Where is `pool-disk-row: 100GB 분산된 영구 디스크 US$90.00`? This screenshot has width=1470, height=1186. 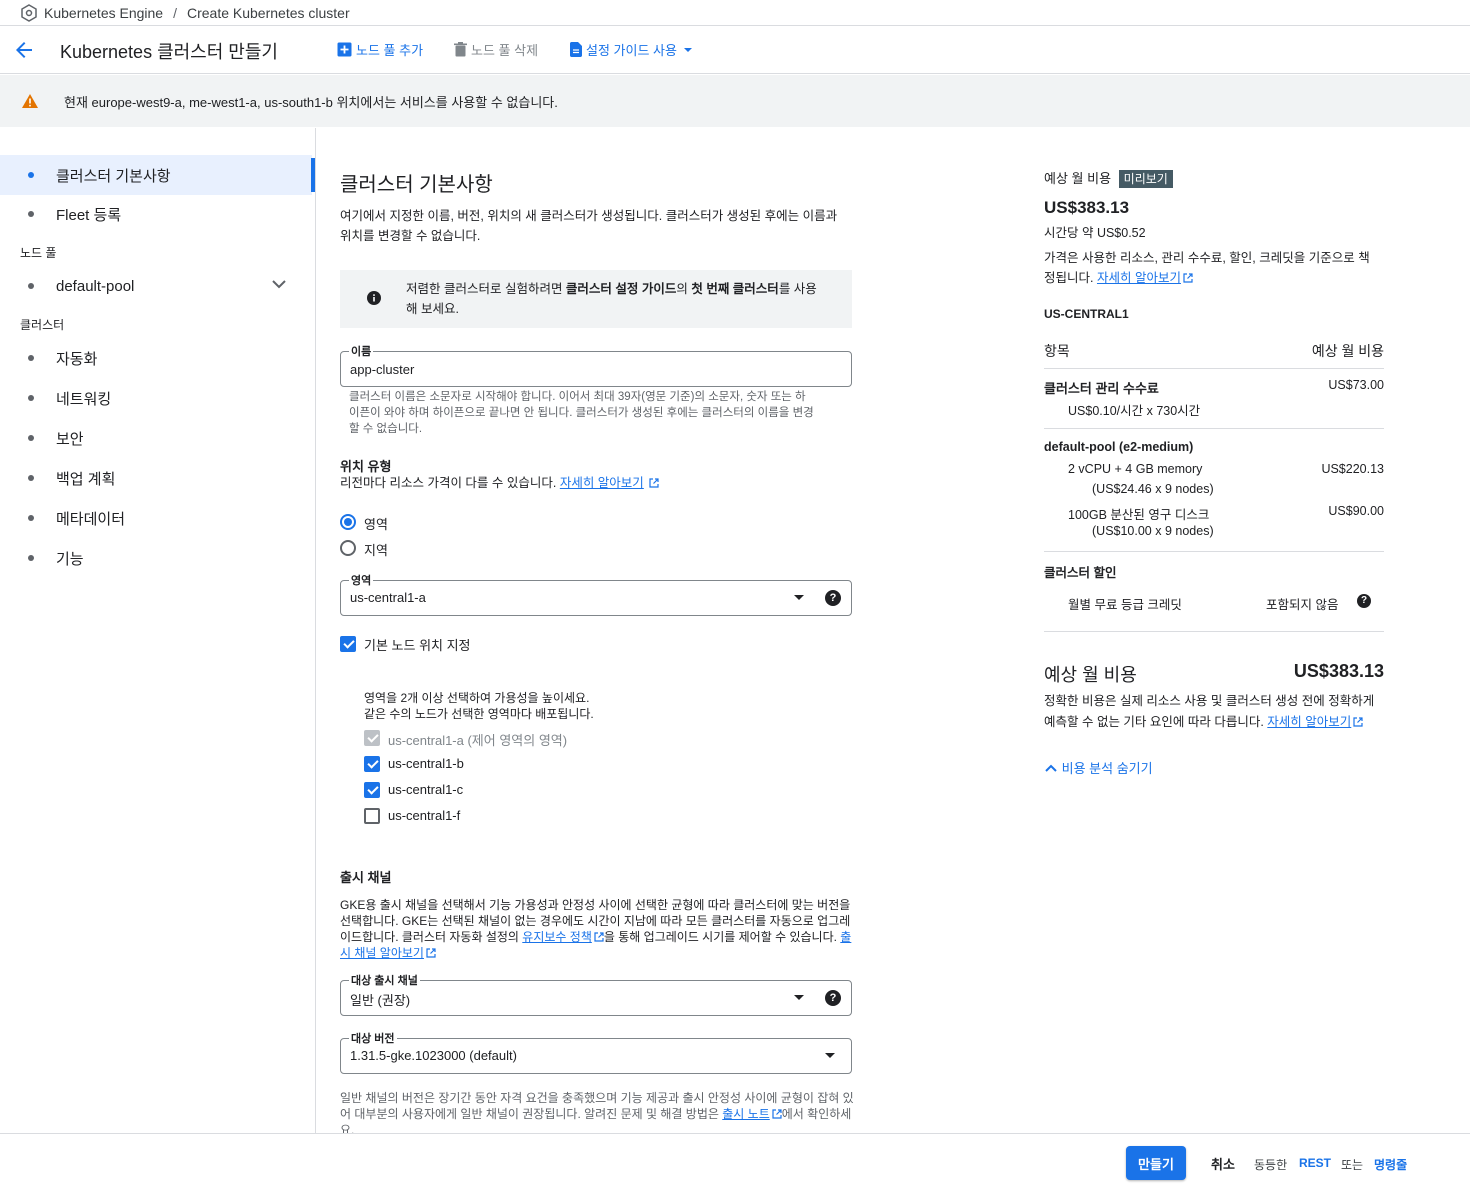
pool-disk-row: 100GB 분산된 영구 디스크 US$90.00 is located at coordinates (1214, 513).